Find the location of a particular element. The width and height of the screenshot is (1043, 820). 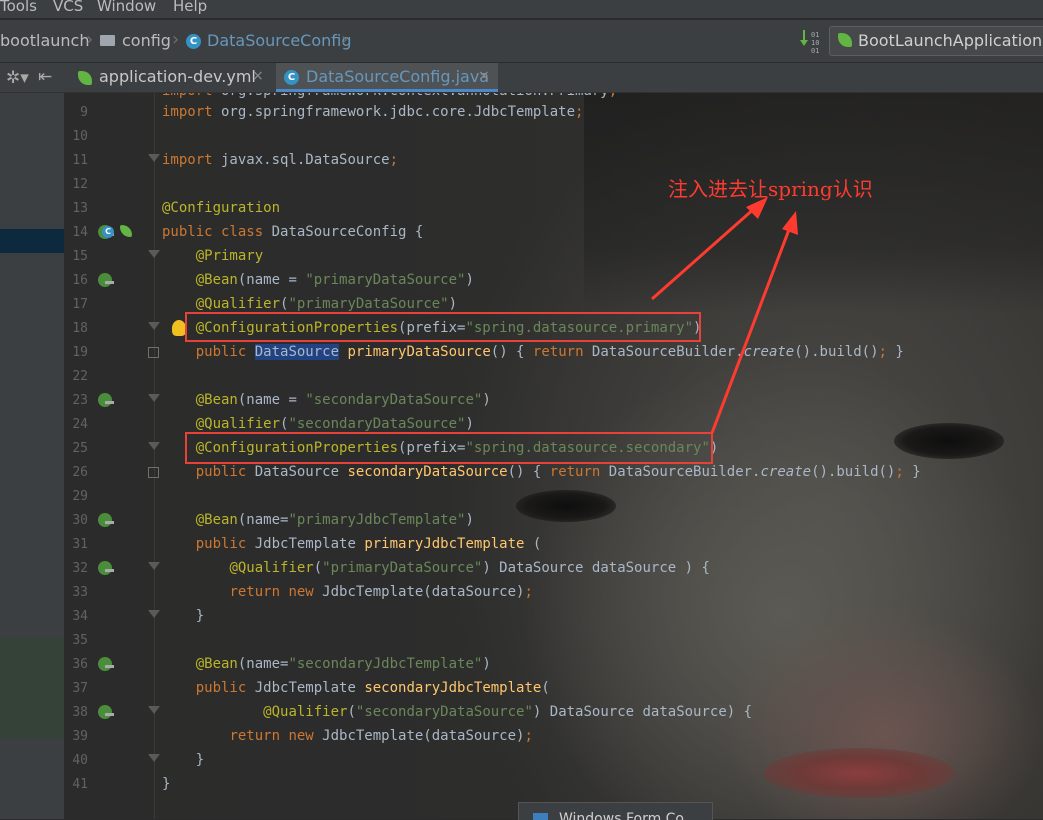

project-tool-window is located at coordinates (32, 456).